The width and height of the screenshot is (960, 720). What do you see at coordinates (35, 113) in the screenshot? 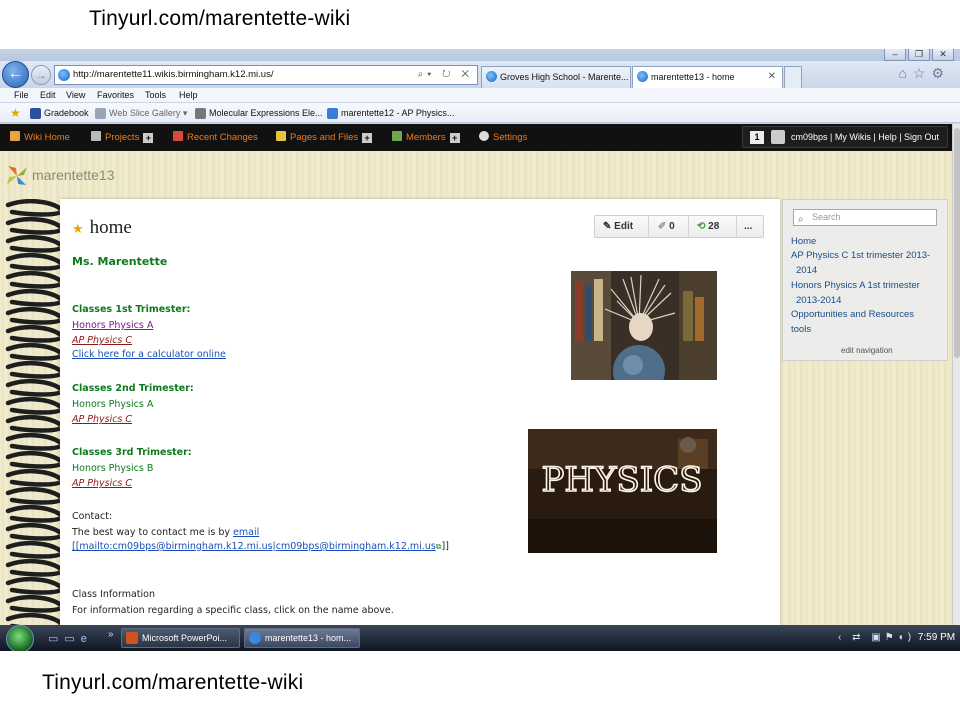
I see `gradebook-icon` at bounding box center [35, 113].